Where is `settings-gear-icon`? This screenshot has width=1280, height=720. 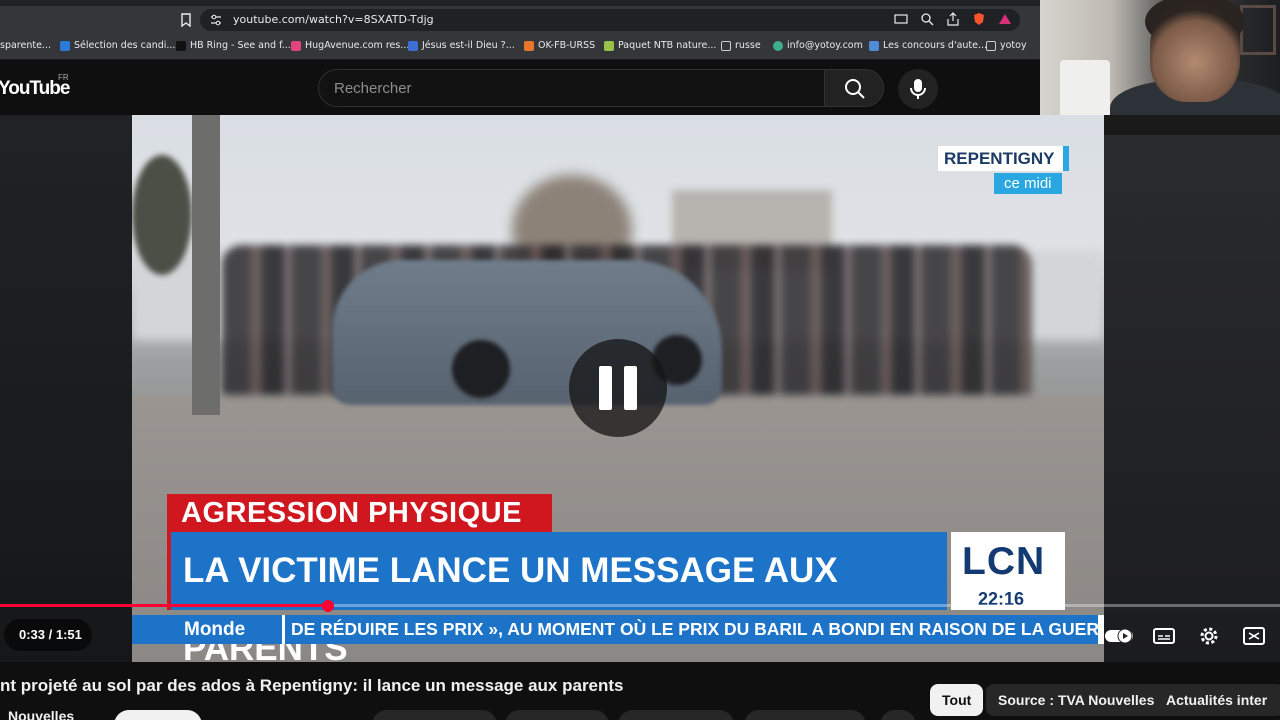 settings-gear-icon is located at coordinates (1209, 636).